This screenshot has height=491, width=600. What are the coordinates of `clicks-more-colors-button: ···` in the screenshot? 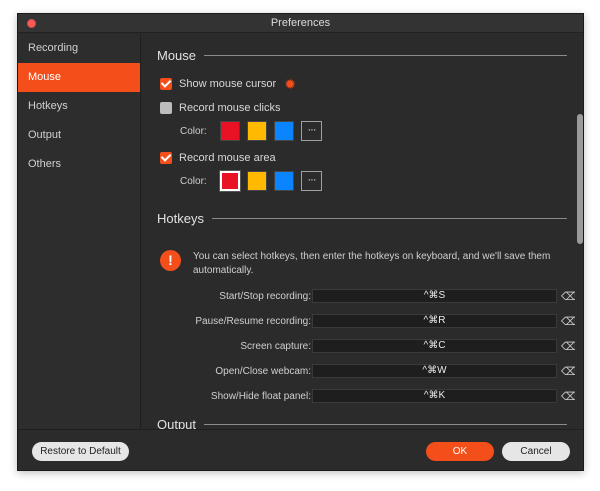 It's located at (311, 131).